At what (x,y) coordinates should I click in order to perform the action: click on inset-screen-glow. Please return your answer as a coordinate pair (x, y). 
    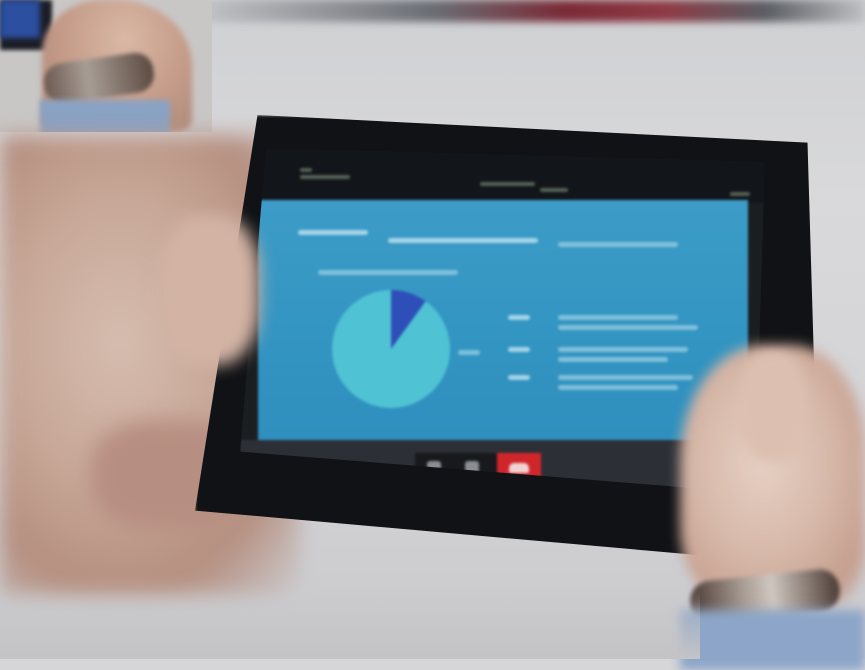
    Looking at the image, I should click on (20, 19).